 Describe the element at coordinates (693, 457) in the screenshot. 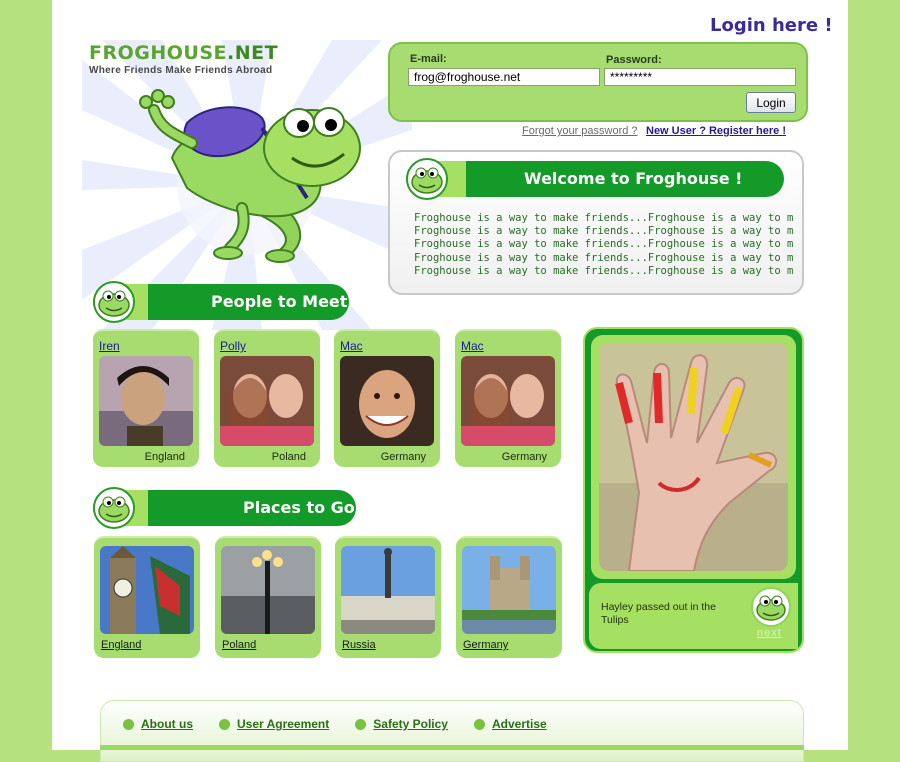

I see `featured-photo` at that location.